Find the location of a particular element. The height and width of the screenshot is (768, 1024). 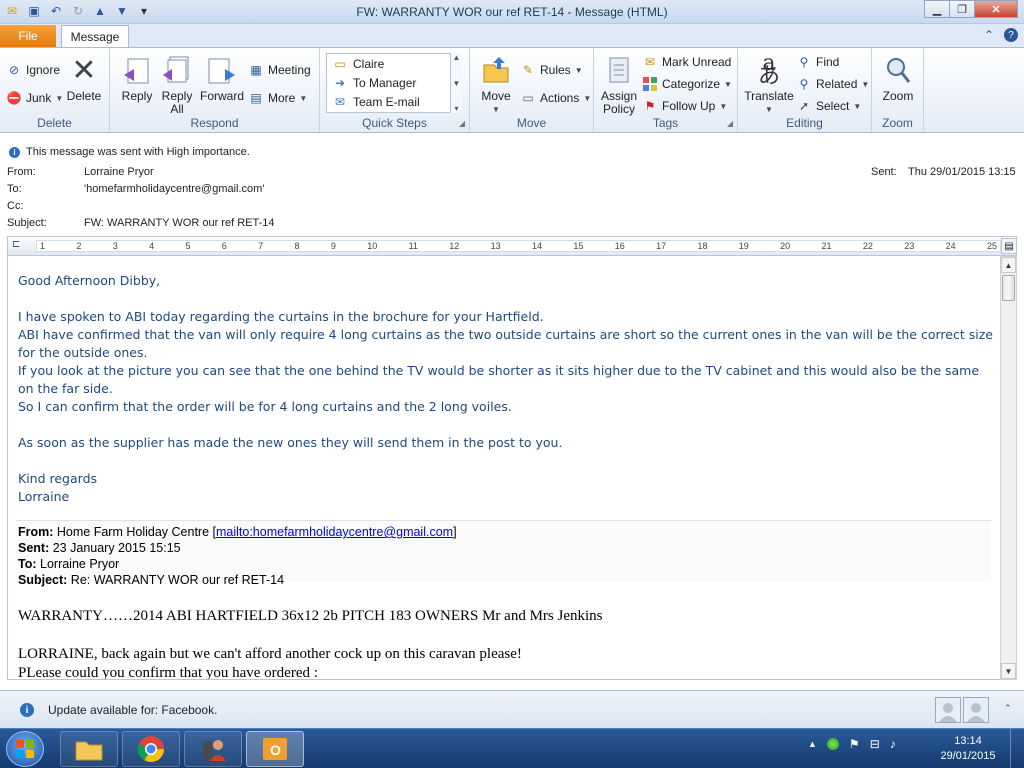

quick-step-team-email: ✉ Team E-mail is located at coordinates (394, 101).